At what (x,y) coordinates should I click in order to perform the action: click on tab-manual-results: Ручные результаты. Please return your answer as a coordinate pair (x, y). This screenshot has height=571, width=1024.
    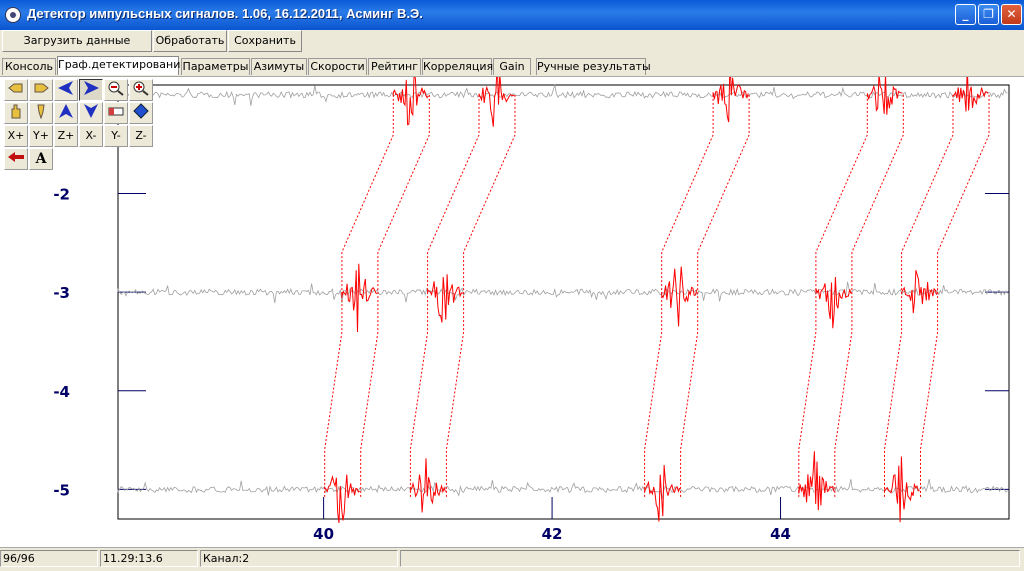
    Looking at the image, I should click on (593, 66).